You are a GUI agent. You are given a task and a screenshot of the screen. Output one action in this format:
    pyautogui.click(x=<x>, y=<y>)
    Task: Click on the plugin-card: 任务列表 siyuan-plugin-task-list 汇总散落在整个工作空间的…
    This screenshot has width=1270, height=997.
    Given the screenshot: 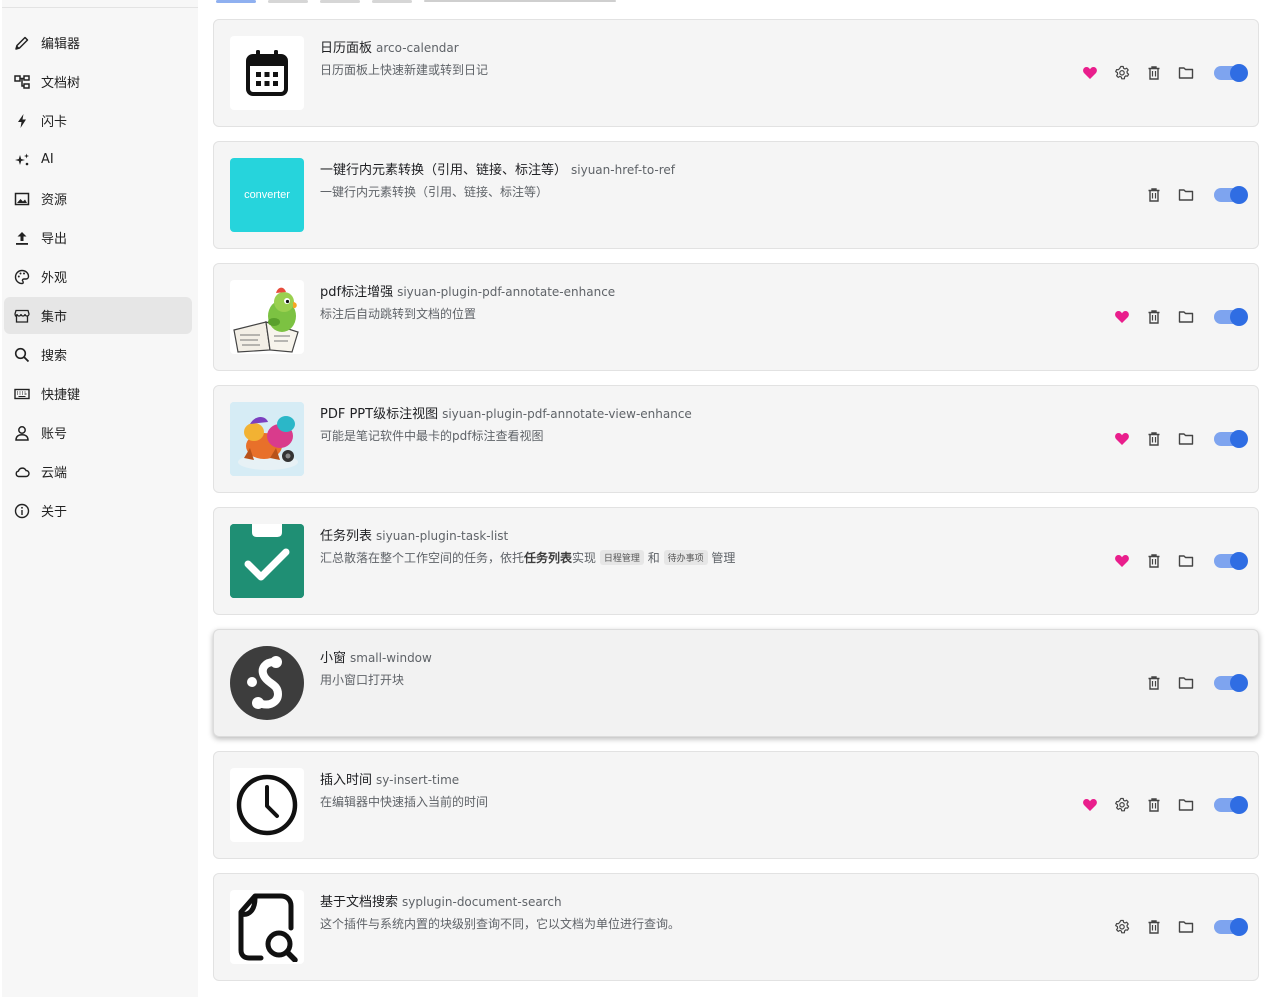 What is the action you would take?
    pyautogui.click(x=736, y=561)
    